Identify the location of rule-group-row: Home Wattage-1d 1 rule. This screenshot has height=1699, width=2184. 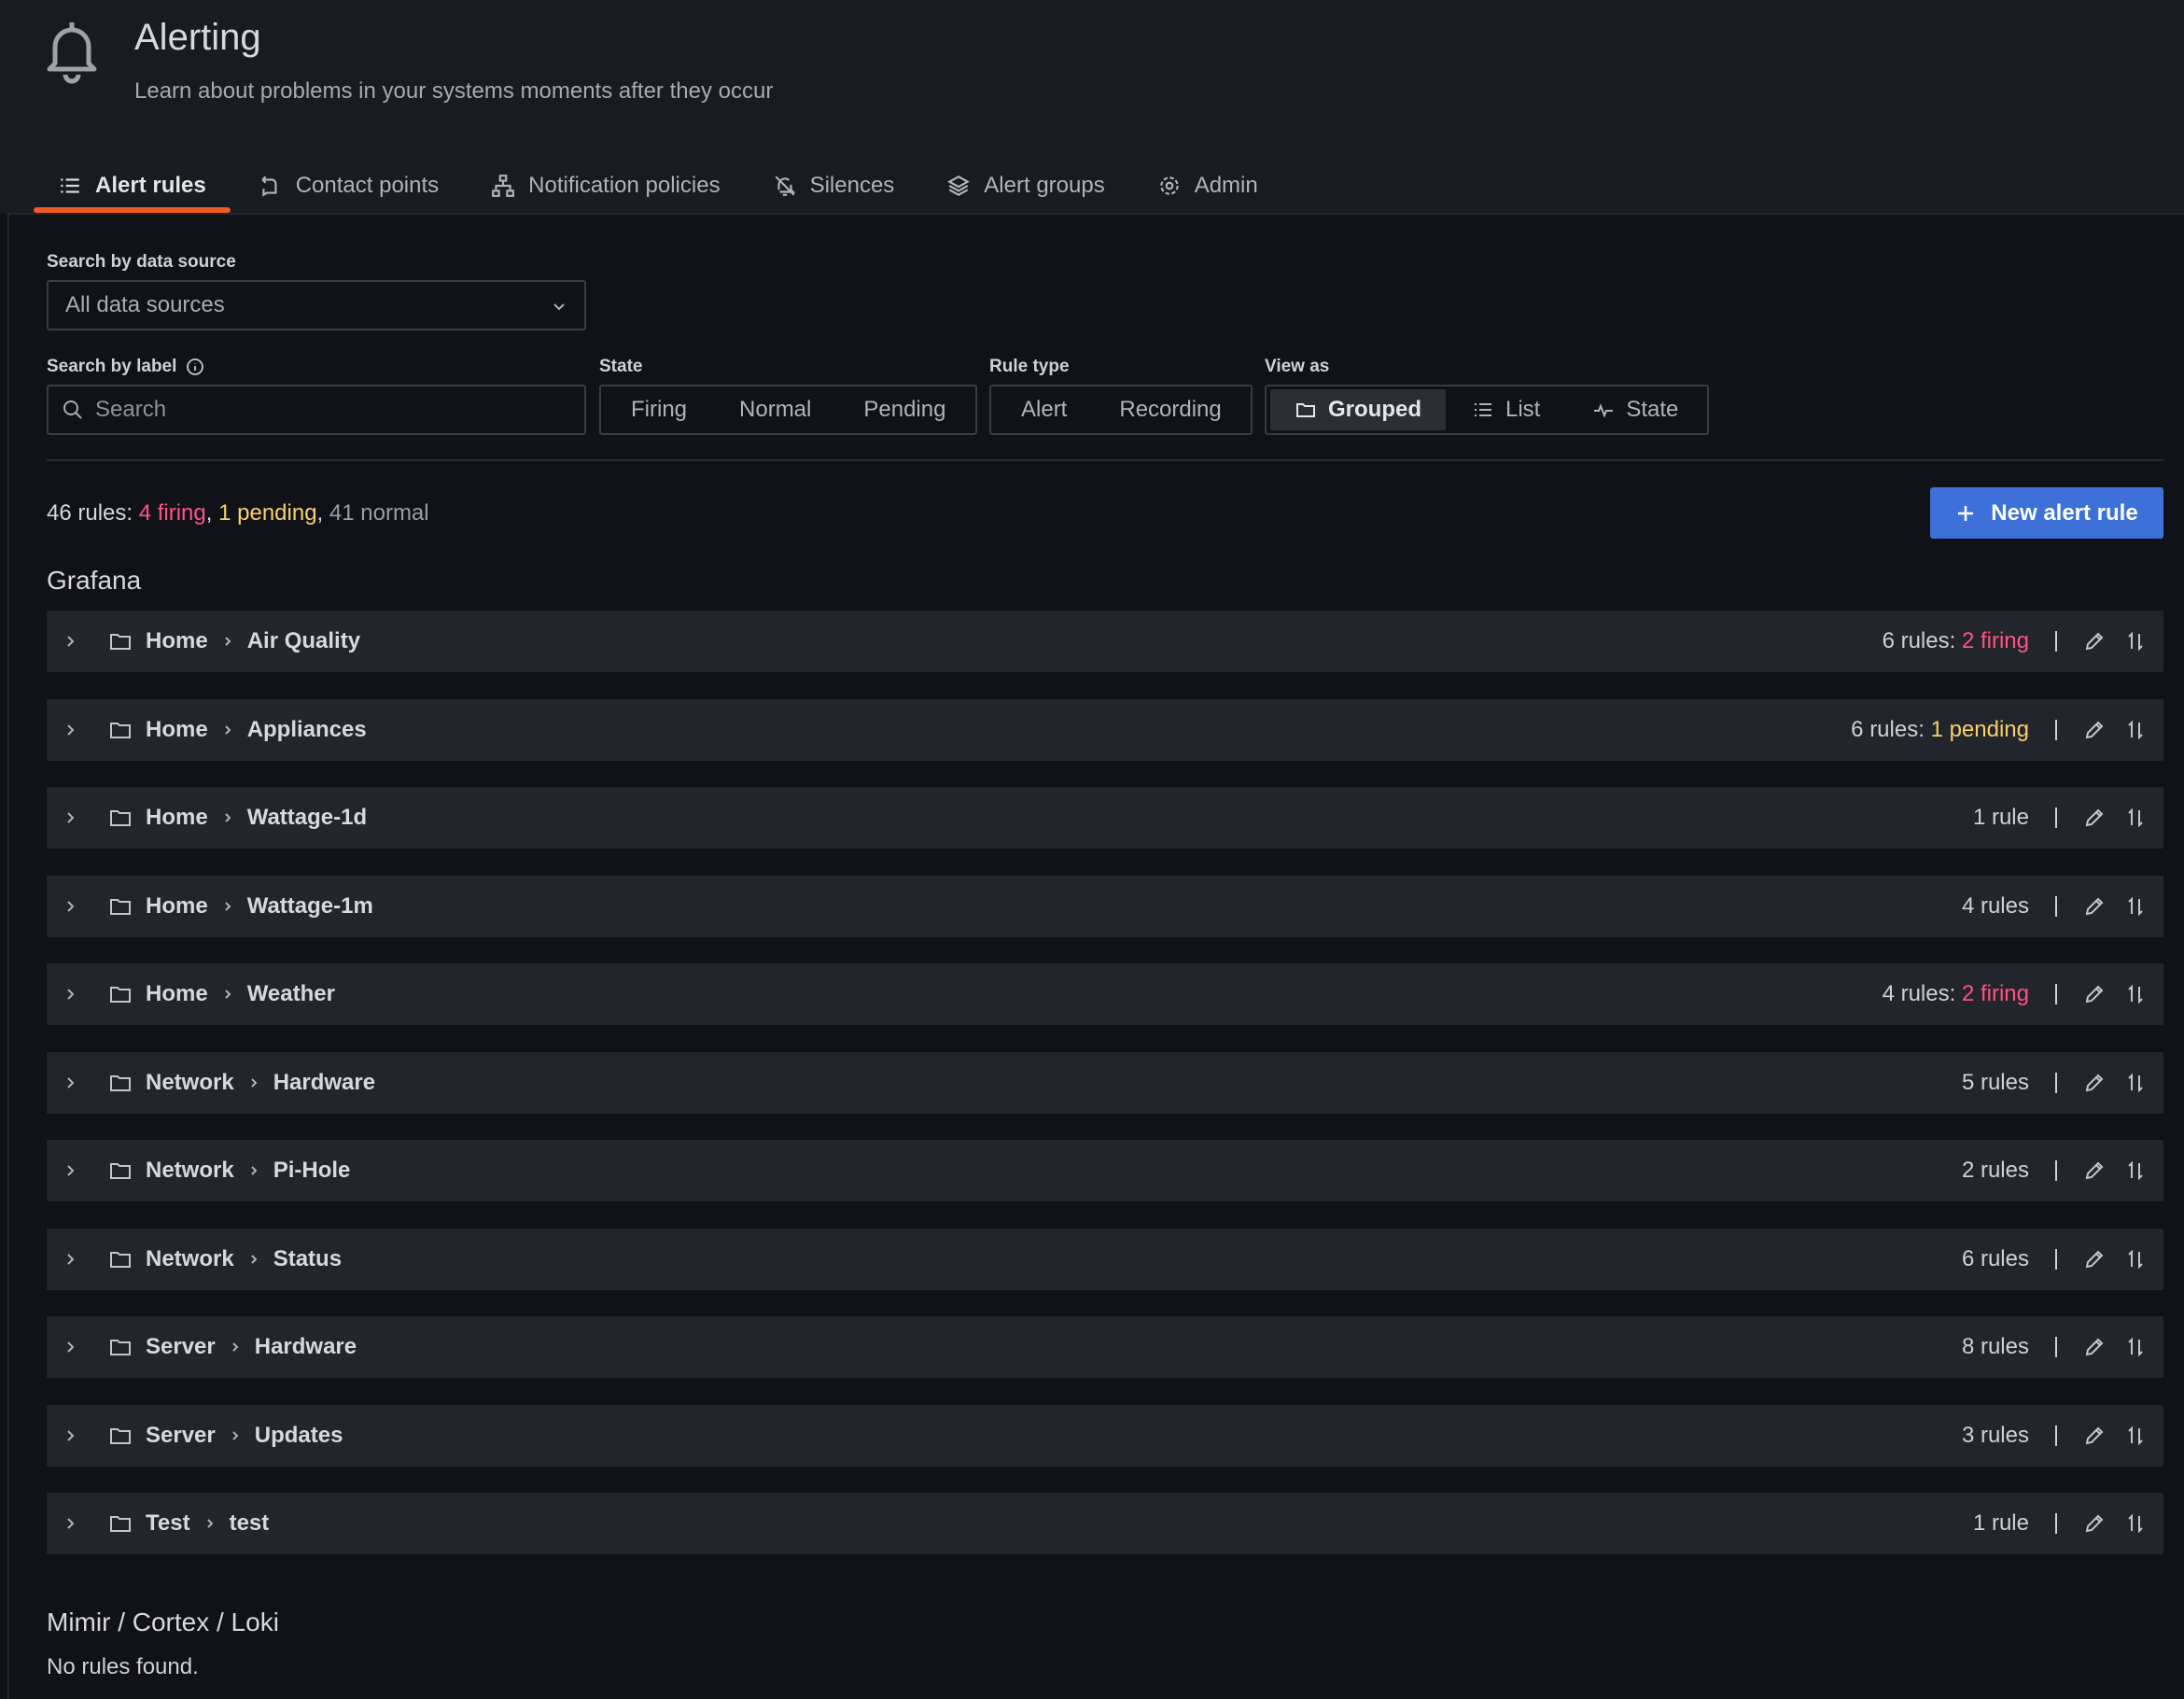
(1105, 818).